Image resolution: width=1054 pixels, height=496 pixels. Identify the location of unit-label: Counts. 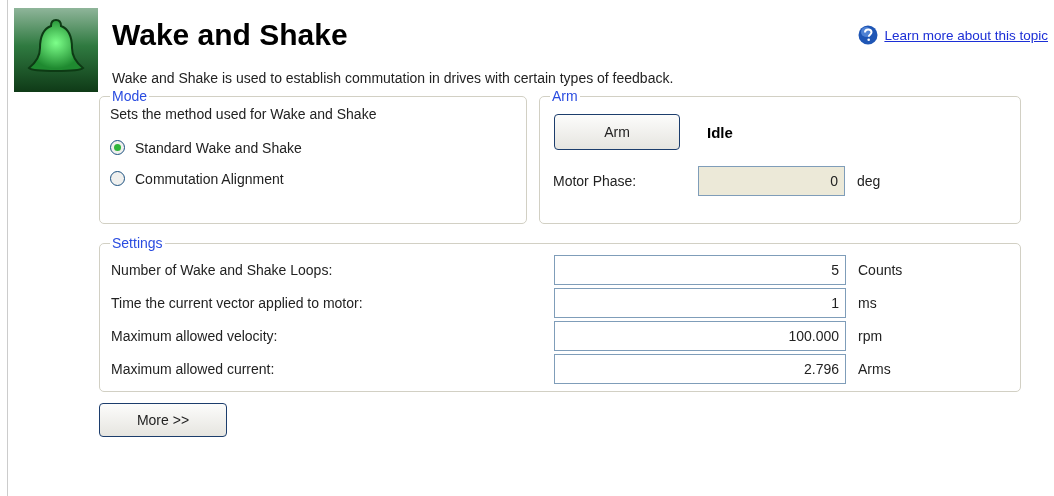
(880, 269).